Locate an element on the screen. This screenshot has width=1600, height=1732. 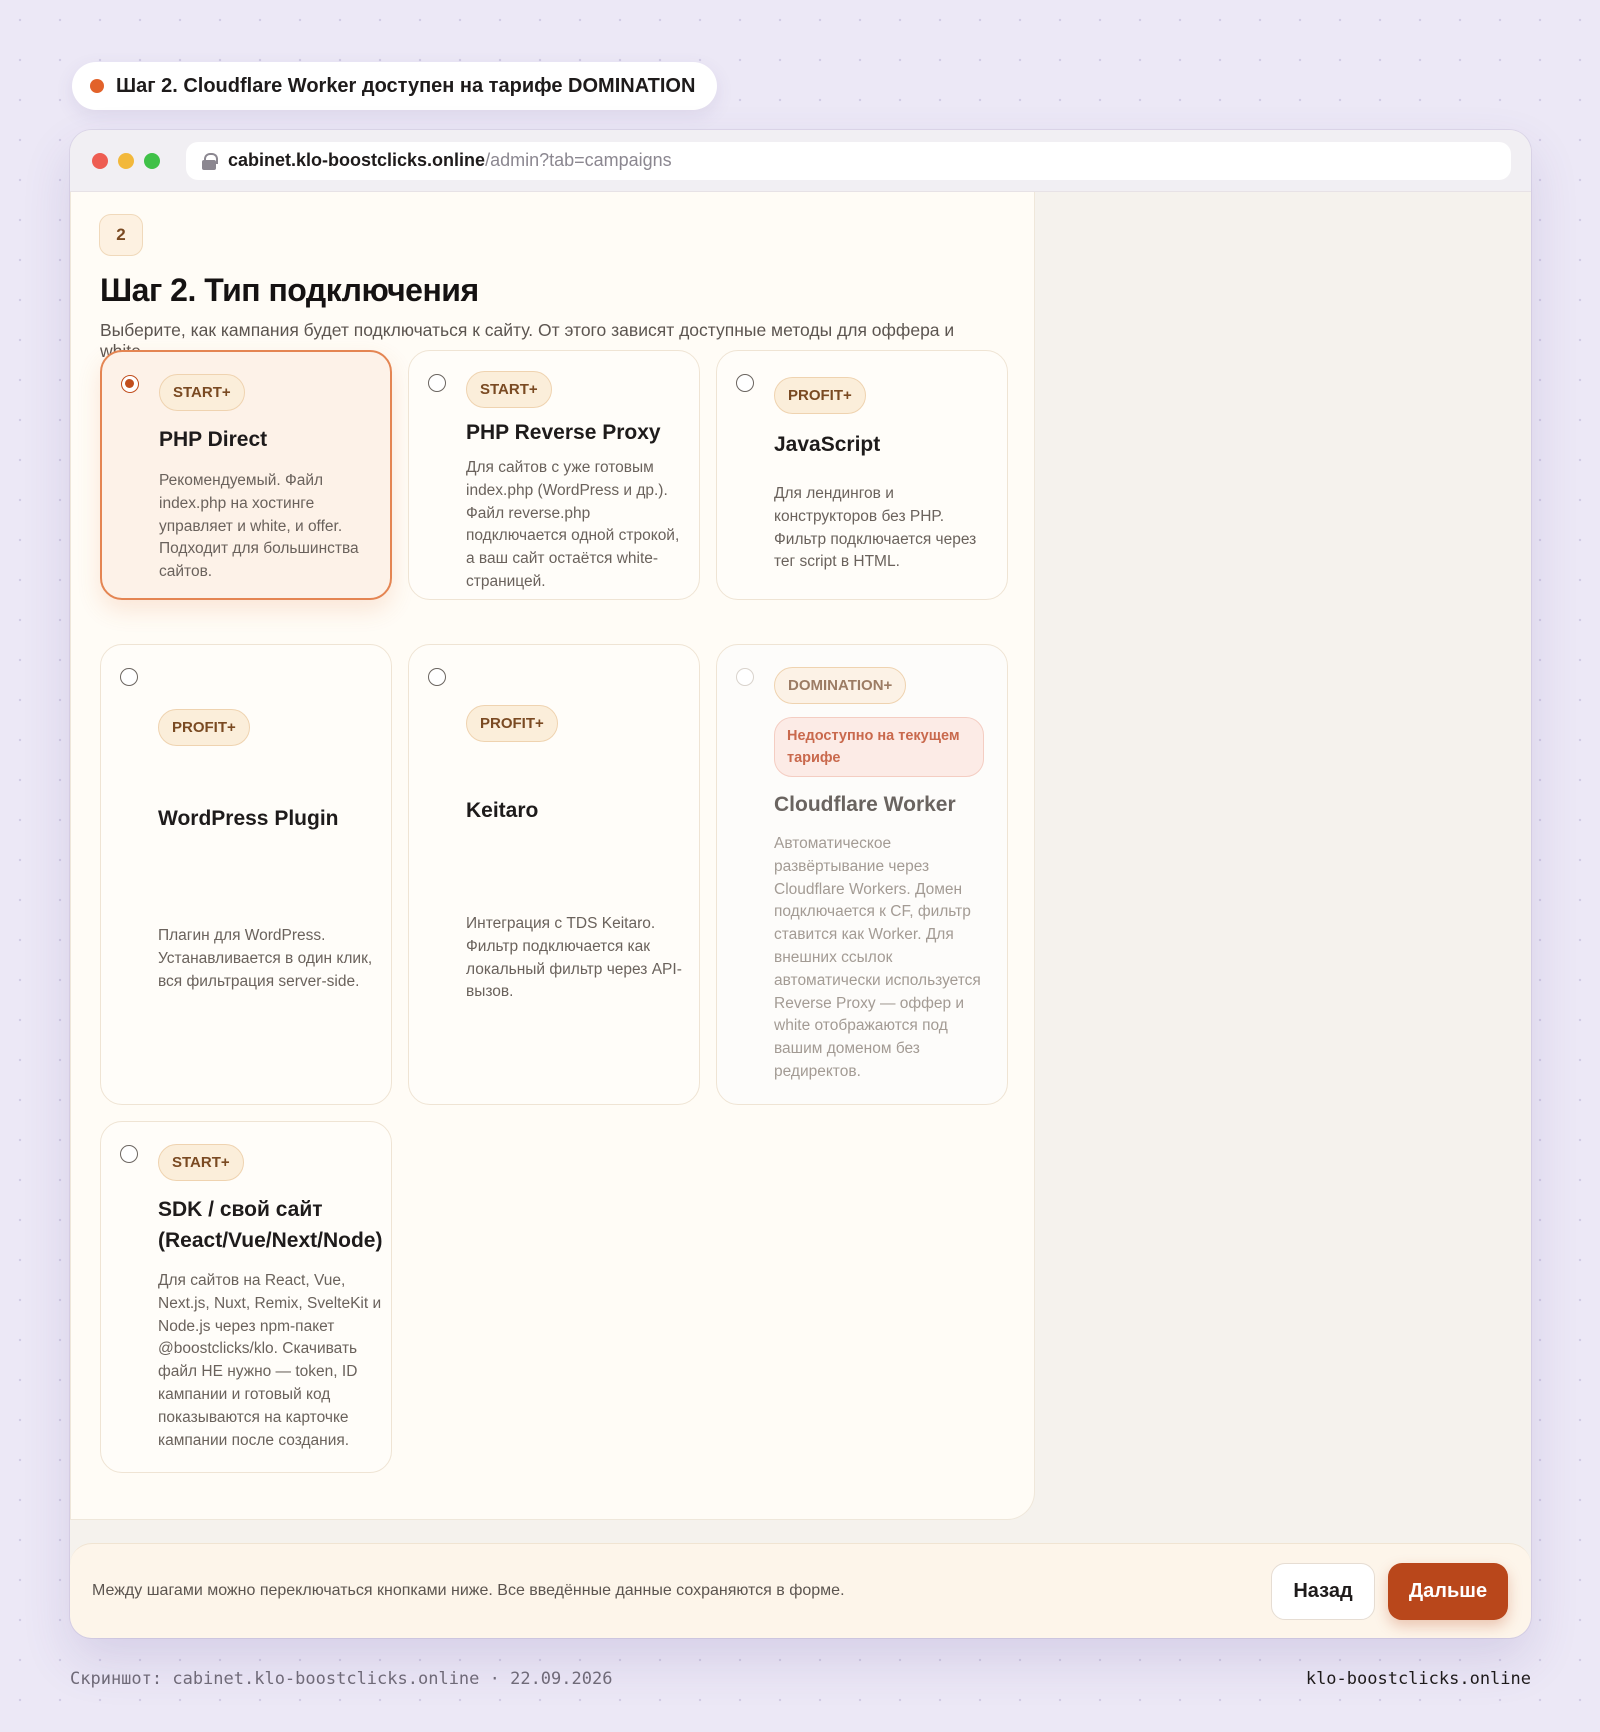
step-number-badge: 2 is located at coordinates (121, 235).